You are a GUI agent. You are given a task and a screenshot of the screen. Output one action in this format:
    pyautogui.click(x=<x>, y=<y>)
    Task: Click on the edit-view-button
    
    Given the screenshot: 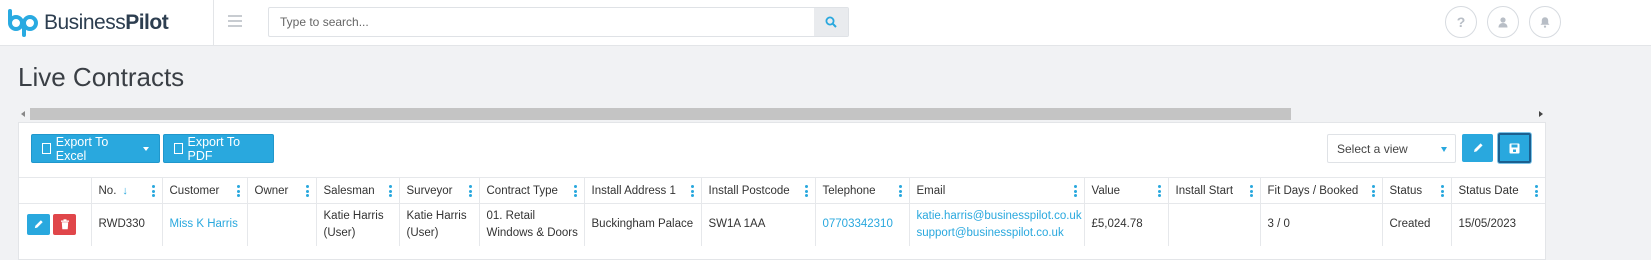 What is the action you would take?
    pyautogui.click(x=1477, y=148)
    